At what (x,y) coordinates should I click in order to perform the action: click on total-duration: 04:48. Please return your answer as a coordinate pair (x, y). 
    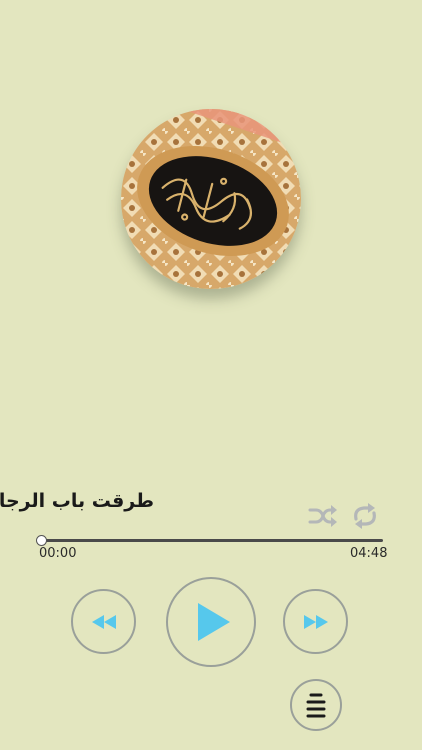
    Looking at the image, I should click on (369, 553).